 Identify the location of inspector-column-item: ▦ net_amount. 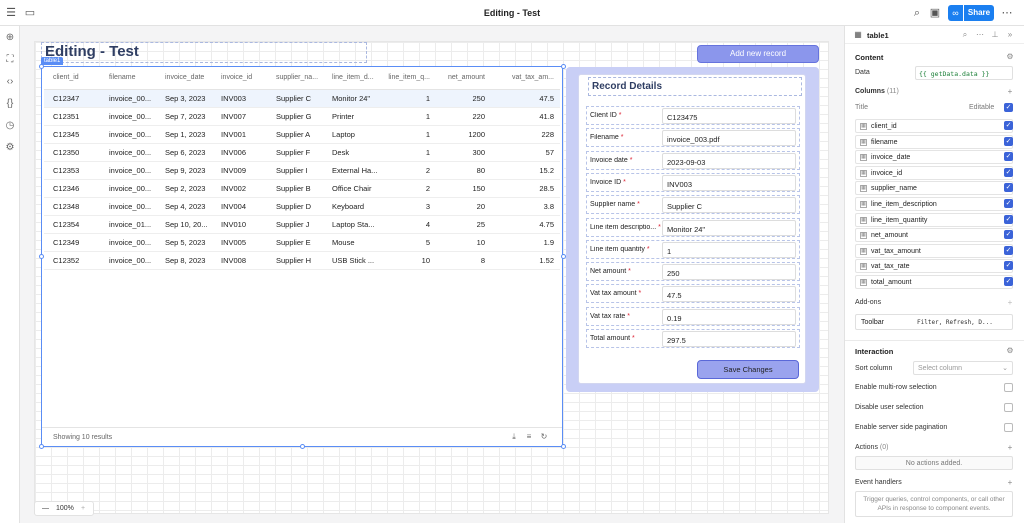
(934, 235).